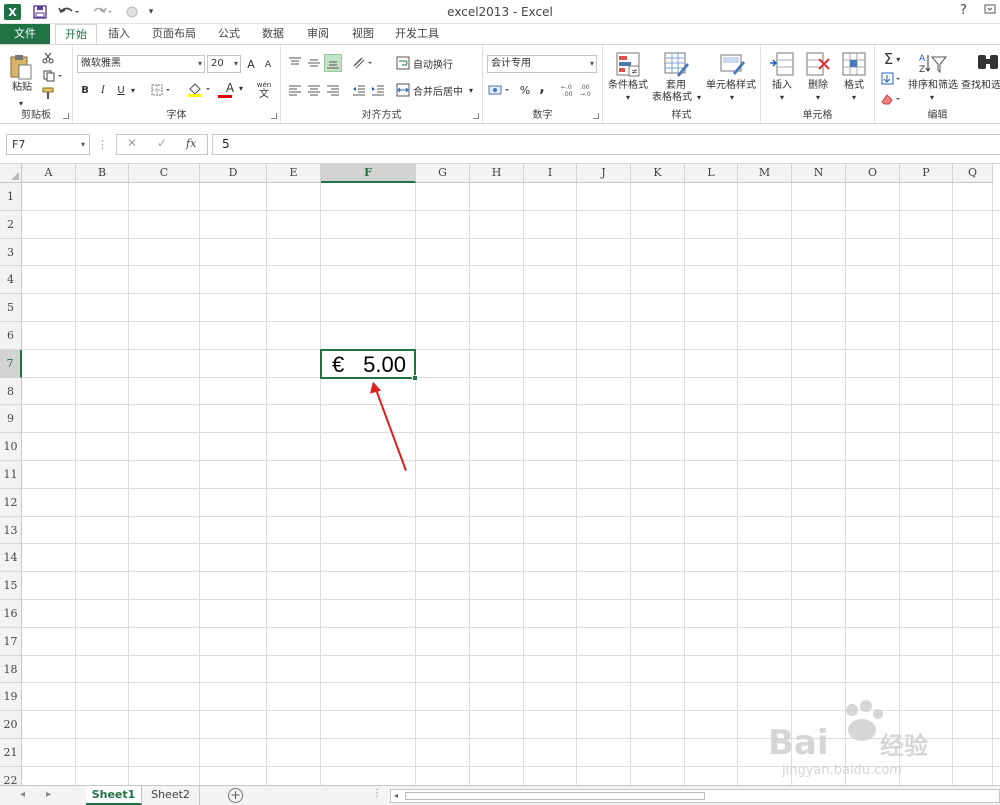  Describe the element at coordinates (295, 63) in the screenshot. I see `align-top-icon` at that location.